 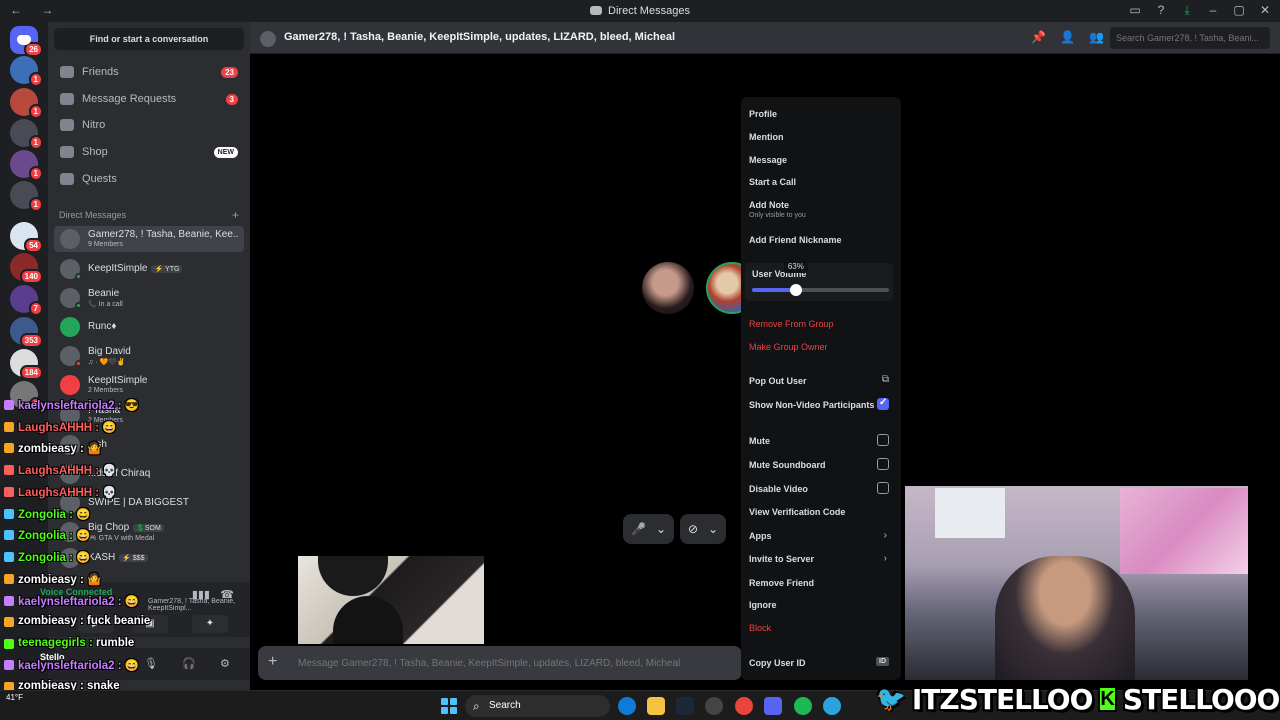 I want to click on sidebar-item-quests: Quests, so click(x=149, y=179).